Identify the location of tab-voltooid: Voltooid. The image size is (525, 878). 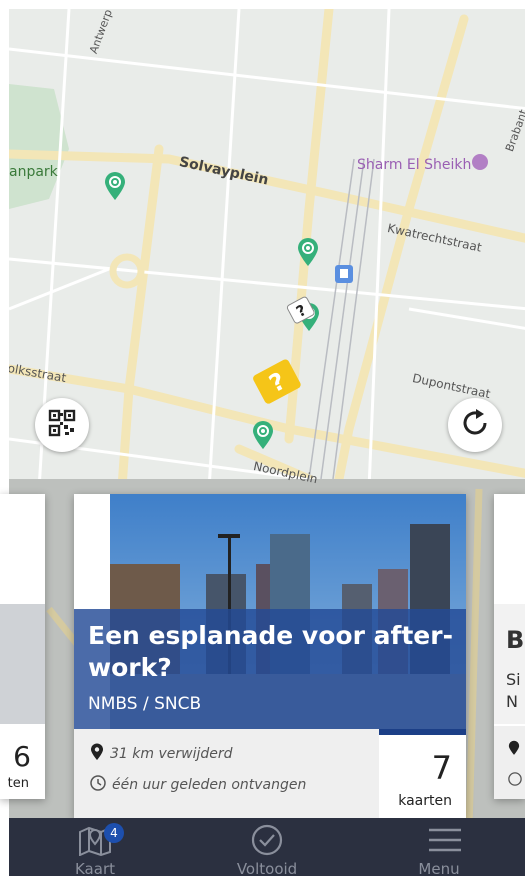
(267, 848).